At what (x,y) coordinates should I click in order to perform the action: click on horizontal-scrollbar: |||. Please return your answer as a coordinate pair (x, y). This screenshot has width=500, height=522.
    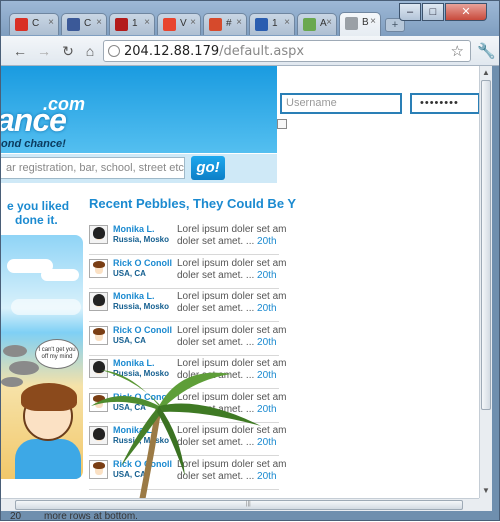
    Looking at the image, I should click on (240, 504).